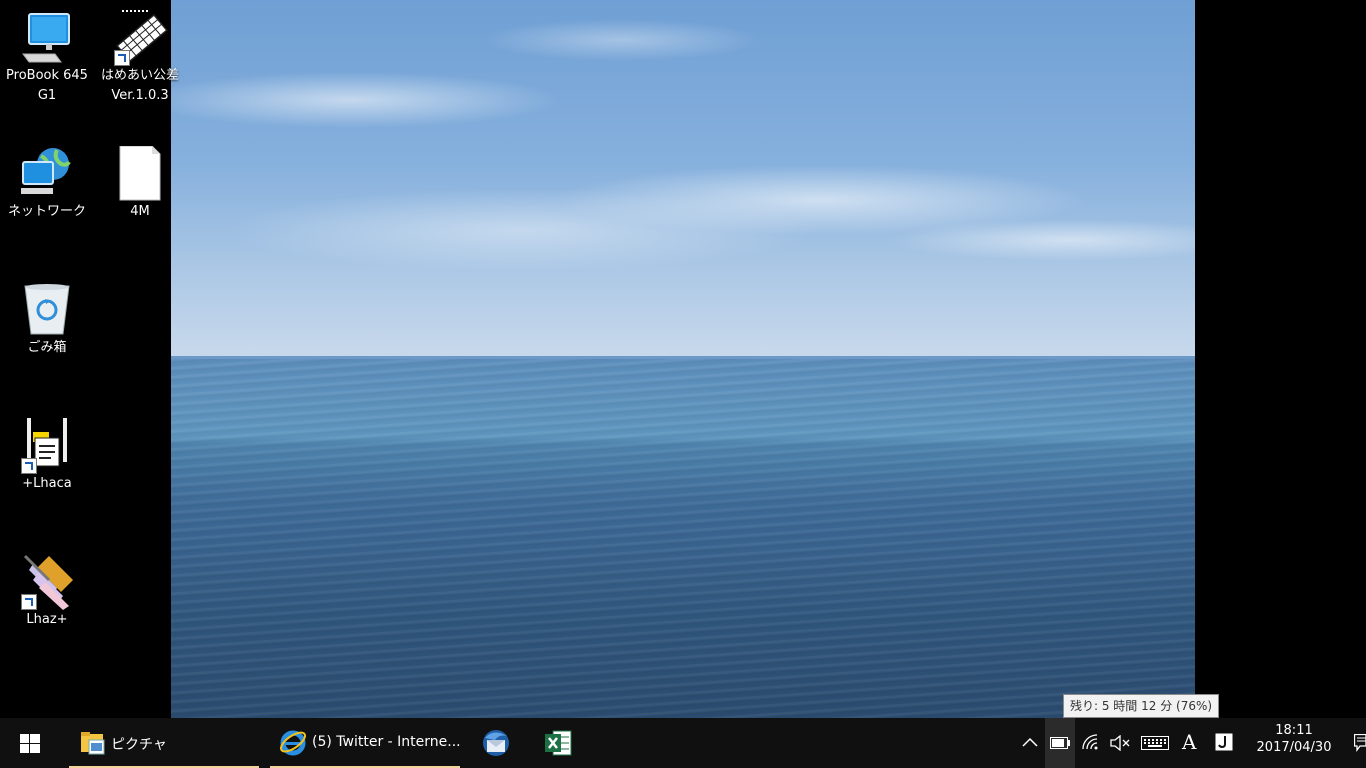 The width and height of the screenshot is (1366, 768). Describe the element at coordinates (140, 211) in the screenshot. I see `desktop-icon-label: 4M` at that location.